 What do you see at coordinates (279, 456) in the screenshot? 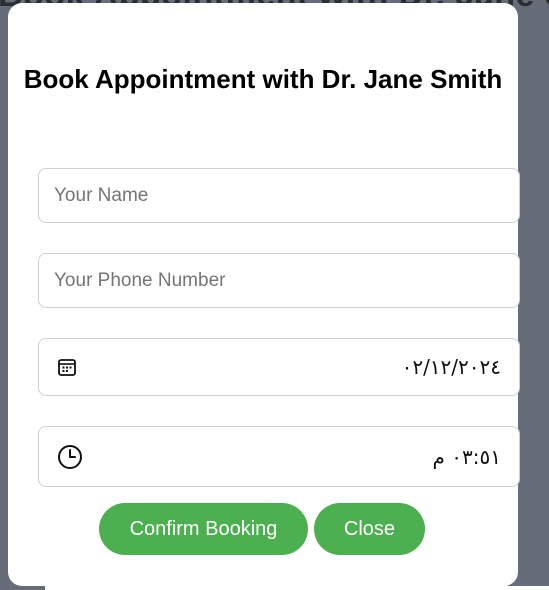
I see `time-input: ٠٣:٥١ م` at bounding box center [279, 456].